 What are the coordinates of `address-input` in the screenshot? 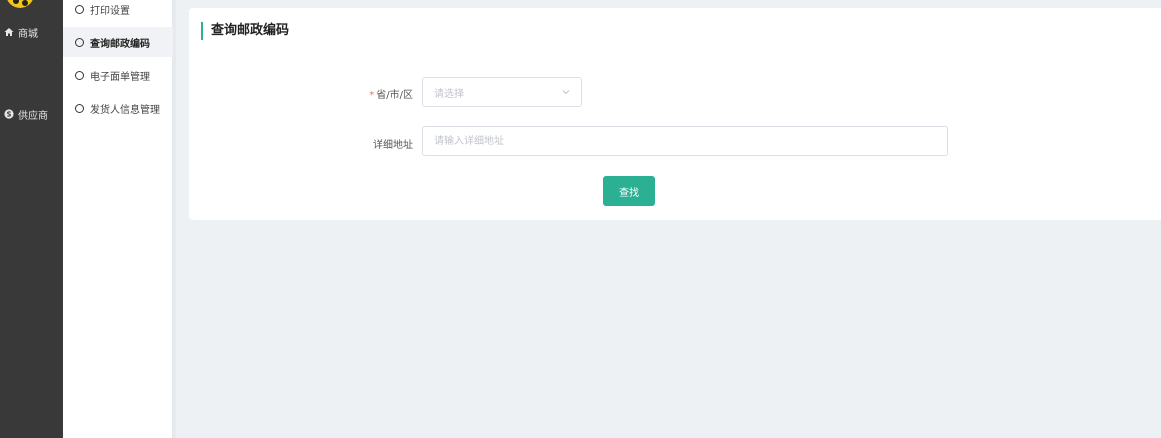 It's located at (685, 141).